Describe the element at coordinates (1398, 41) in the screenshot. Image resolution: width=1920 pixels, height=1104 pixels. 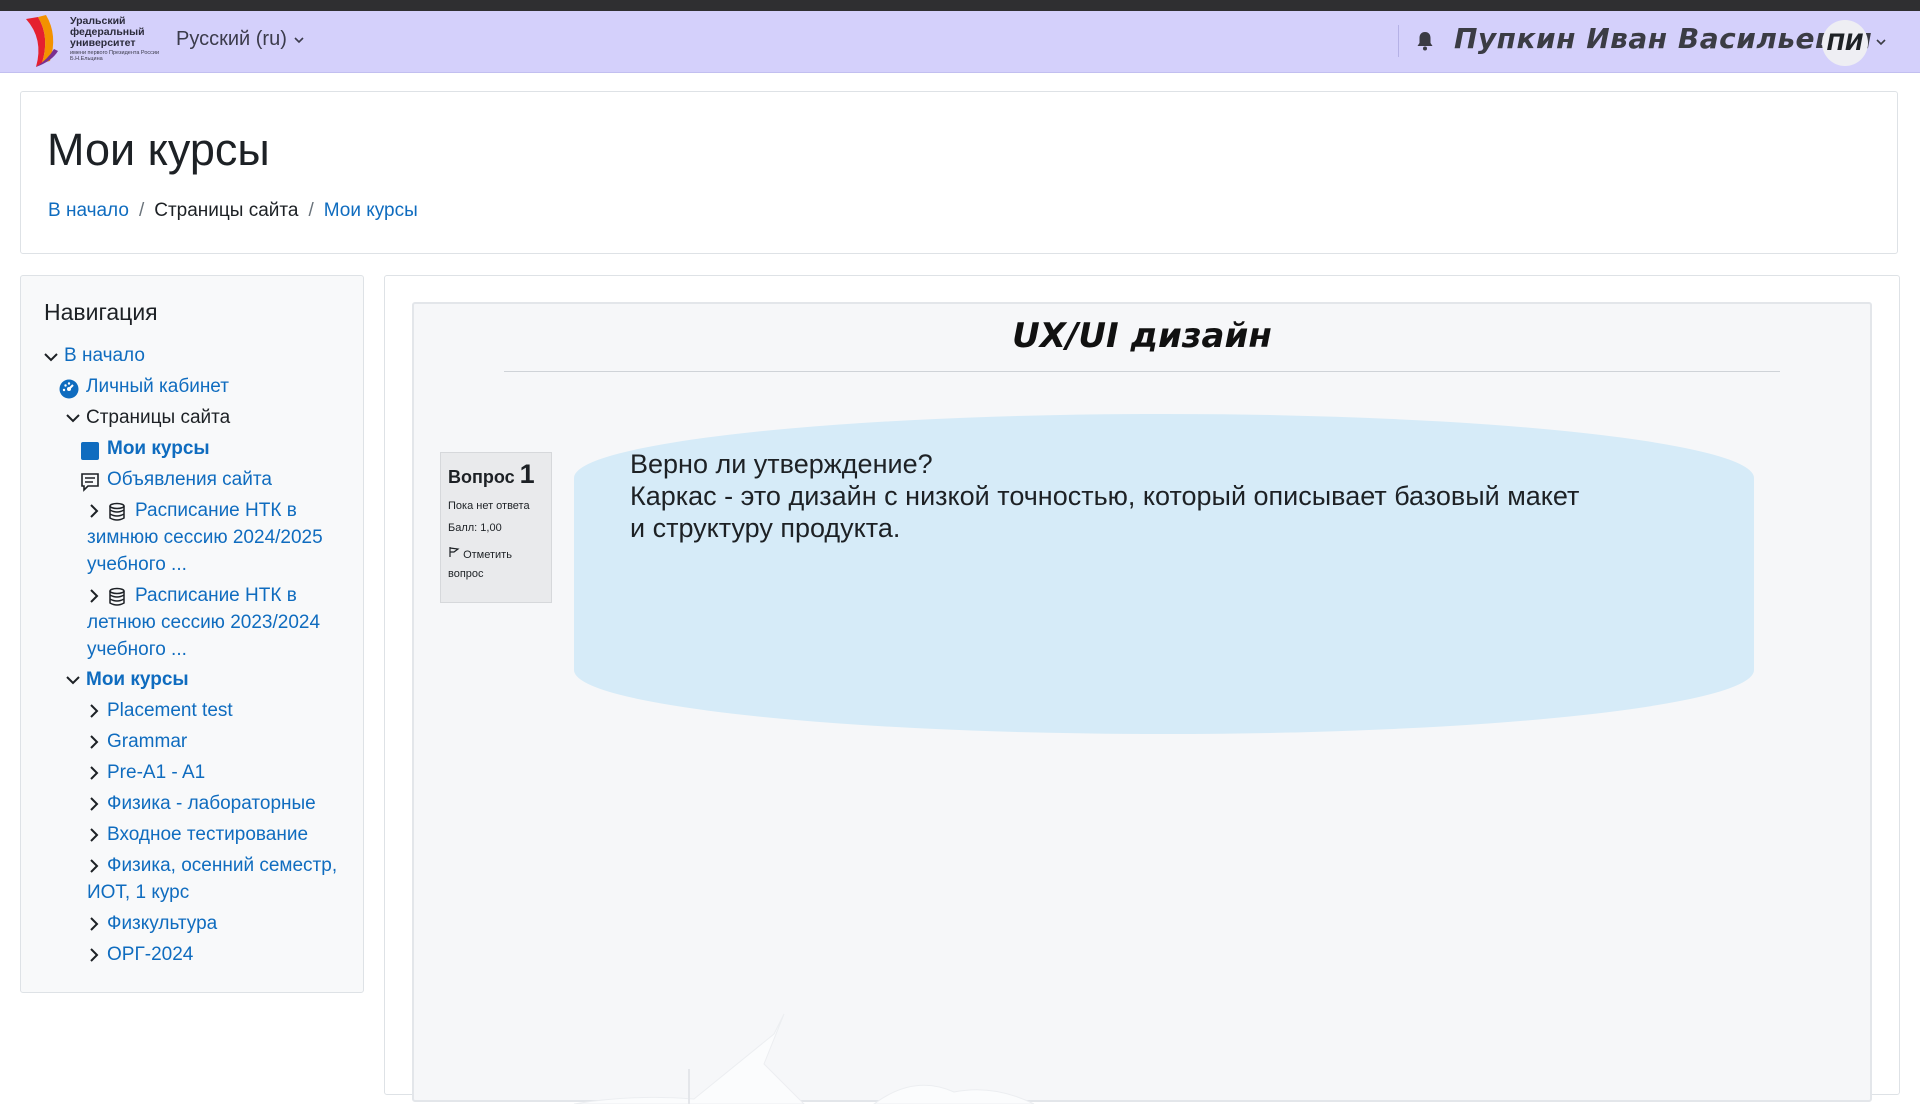
I see `navbar-divider` at that location.